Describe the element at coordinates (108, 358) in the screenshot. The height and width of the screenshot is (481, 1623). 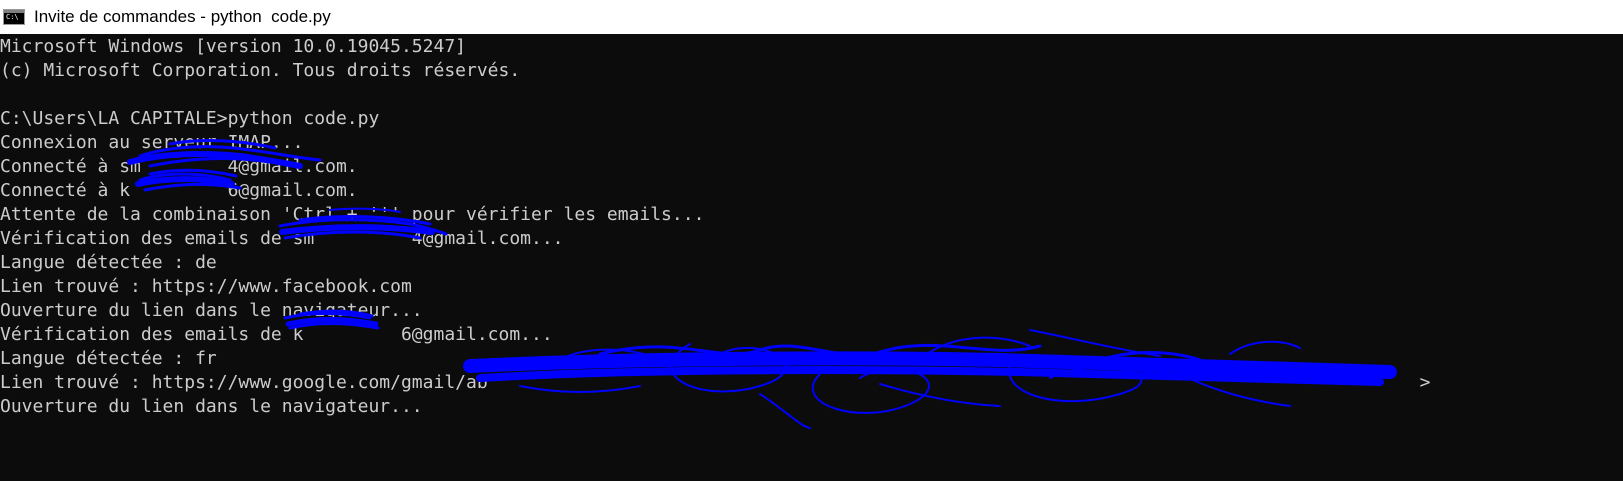
I see `console-line: Langue détectée : fr` at that location.